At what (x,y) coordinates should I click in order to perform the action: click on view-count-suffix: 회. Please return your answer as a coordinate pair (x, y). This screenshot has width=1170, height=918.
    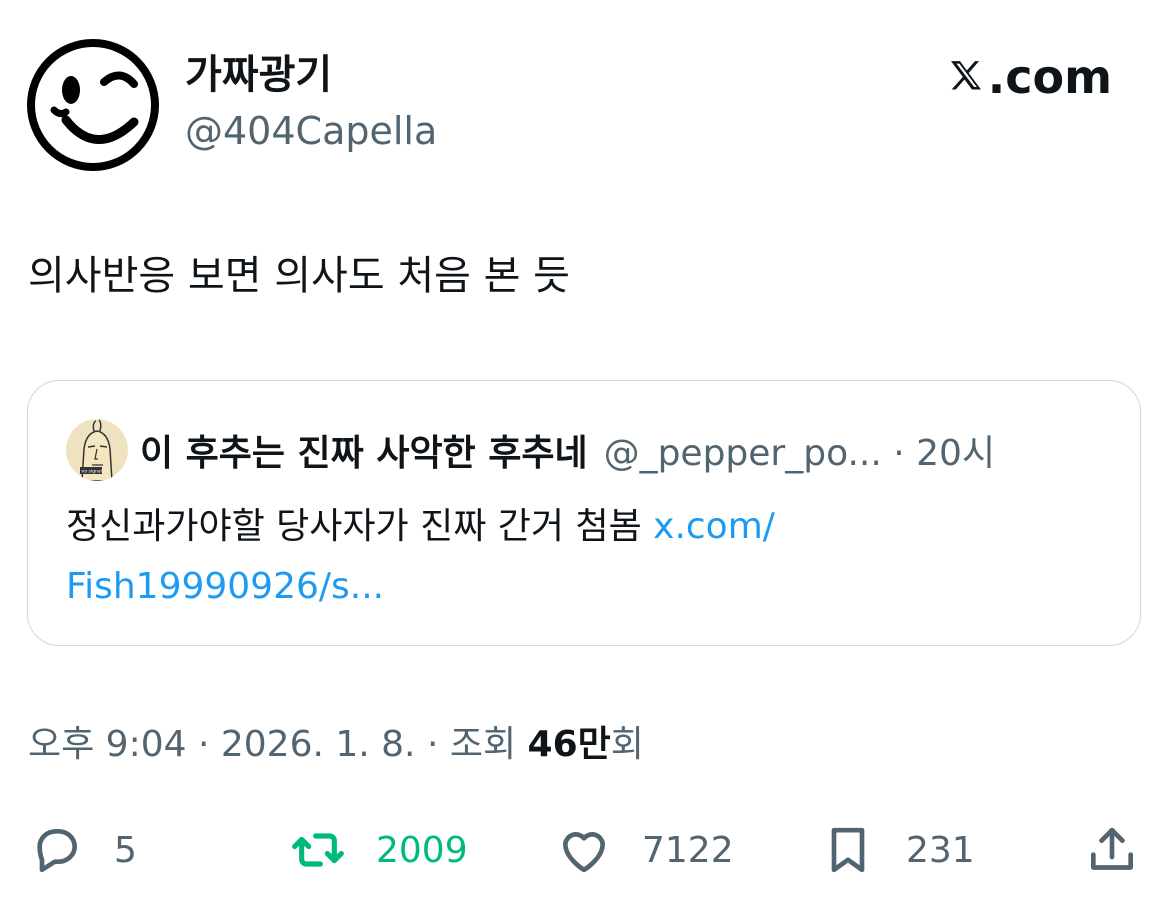
    Looking at the image, I should click on (627, 744).